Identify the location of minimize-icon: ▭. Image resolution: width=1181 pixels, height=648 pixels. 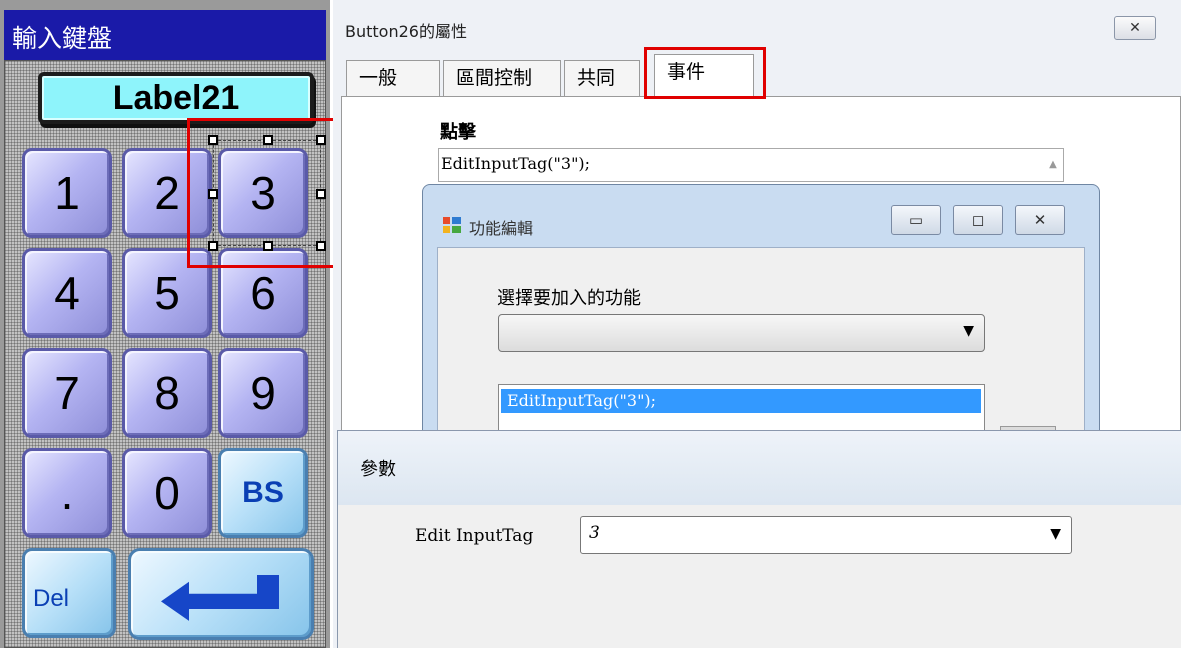
(916, 220).